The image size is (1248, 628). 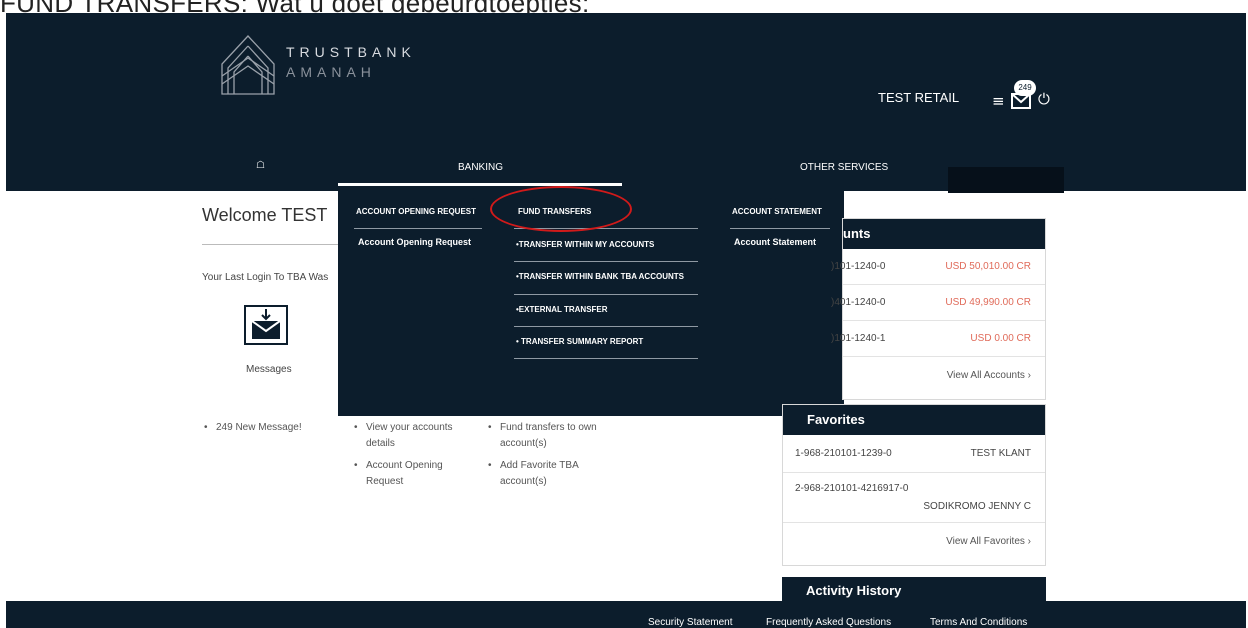 I want to click on account-number: )101-1240-1, so click(x=858, y=338).